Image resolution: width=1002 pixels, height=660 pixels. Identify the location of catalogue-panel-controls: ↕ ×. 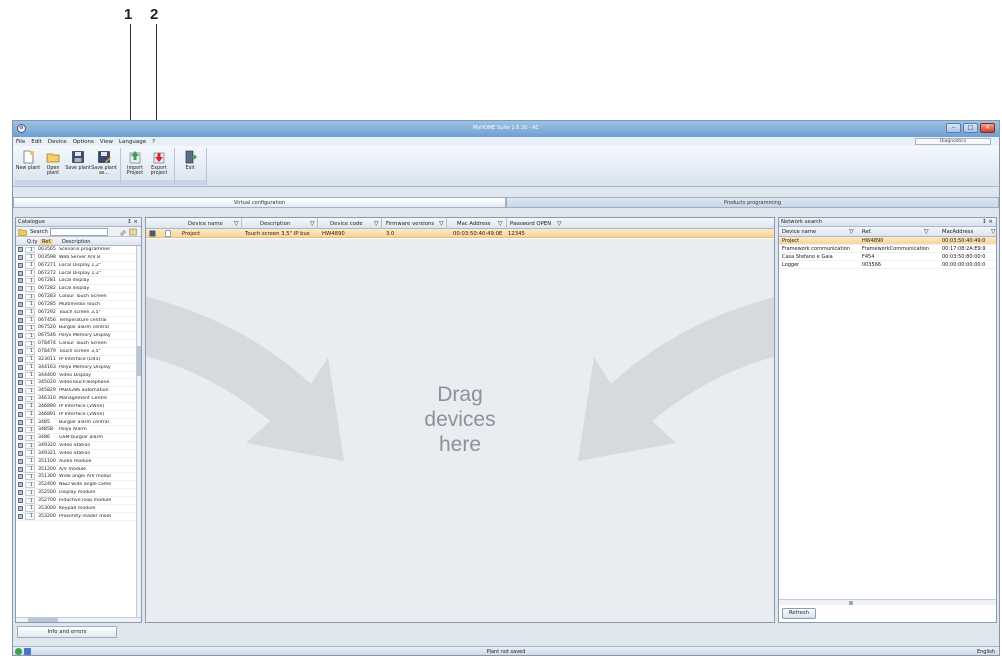
(132, 222).